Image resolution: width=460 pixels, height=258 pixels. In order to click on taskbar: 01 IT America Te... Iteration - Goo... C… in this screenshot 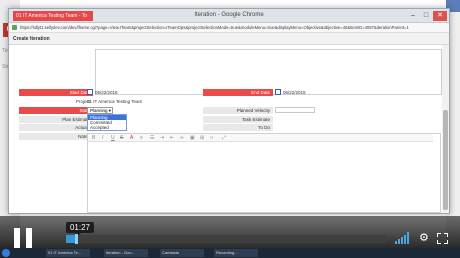, I will do `click(230, 253)`.